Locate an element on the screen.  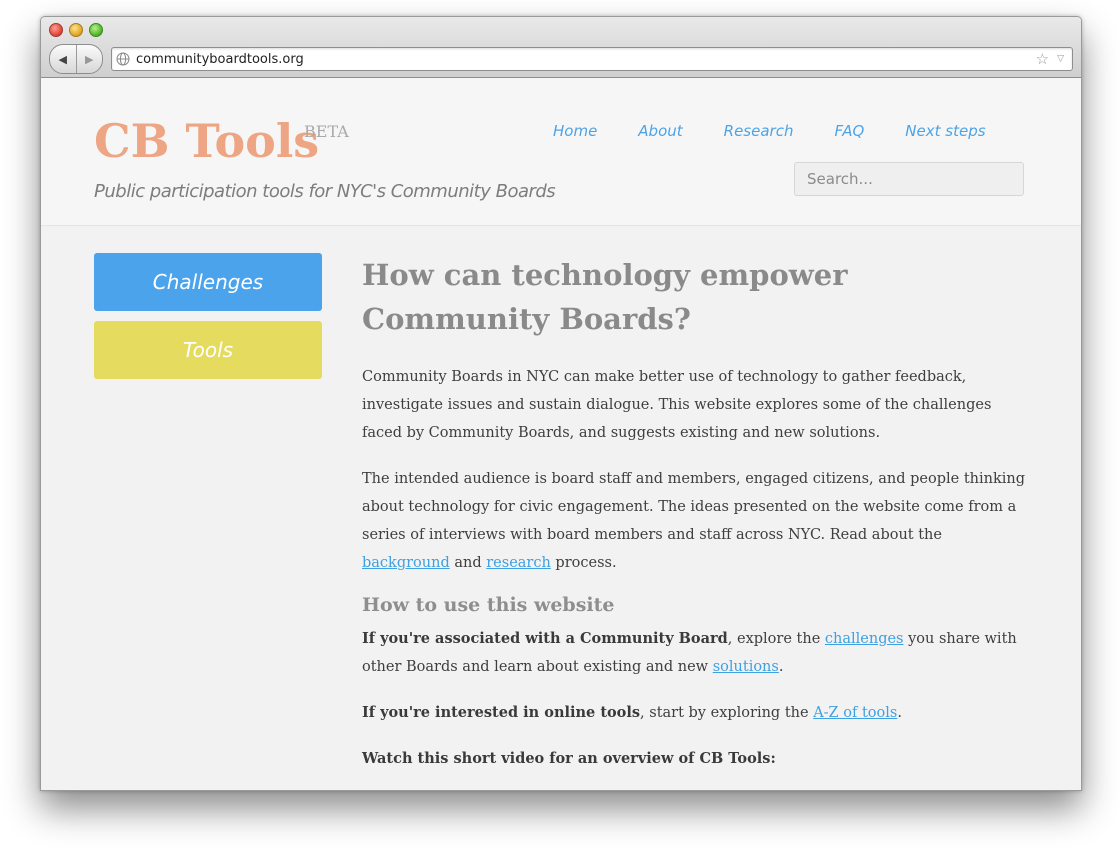
history-buttons: ◀ ▶ is located at coordinates (76, 59).